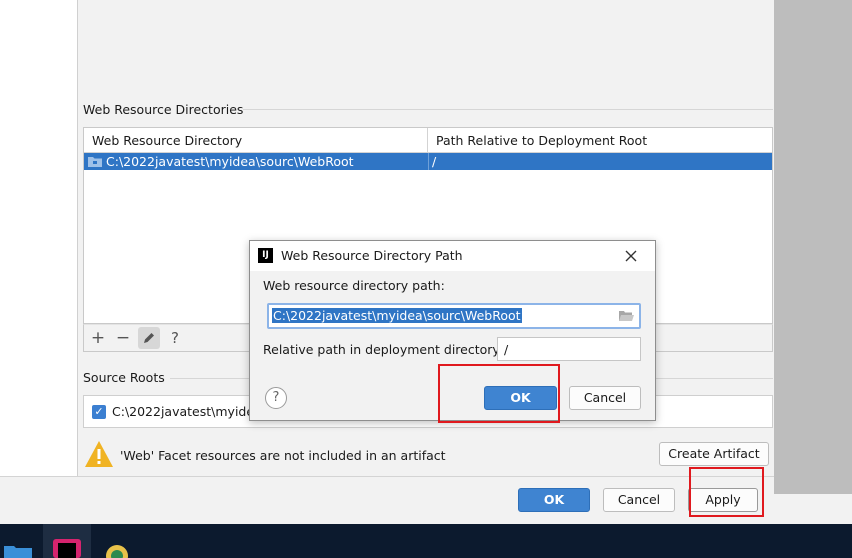 The image size is (852, 558). Describe the element at coordinates (189, 411) in the screenshot. I see `source-root-path: C:\2022javatest\myidea\` at that location.